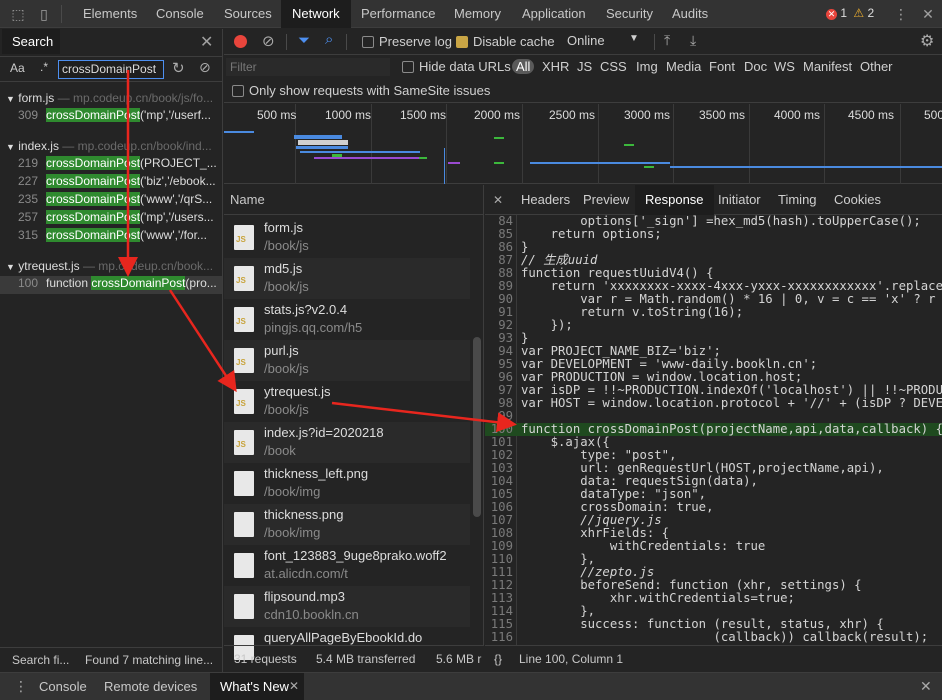 The height and width of the screenshot is (700, 942). Describe the element at coordinates (44, 67) in the screenshot. I see `regex-button: .*` at that location.